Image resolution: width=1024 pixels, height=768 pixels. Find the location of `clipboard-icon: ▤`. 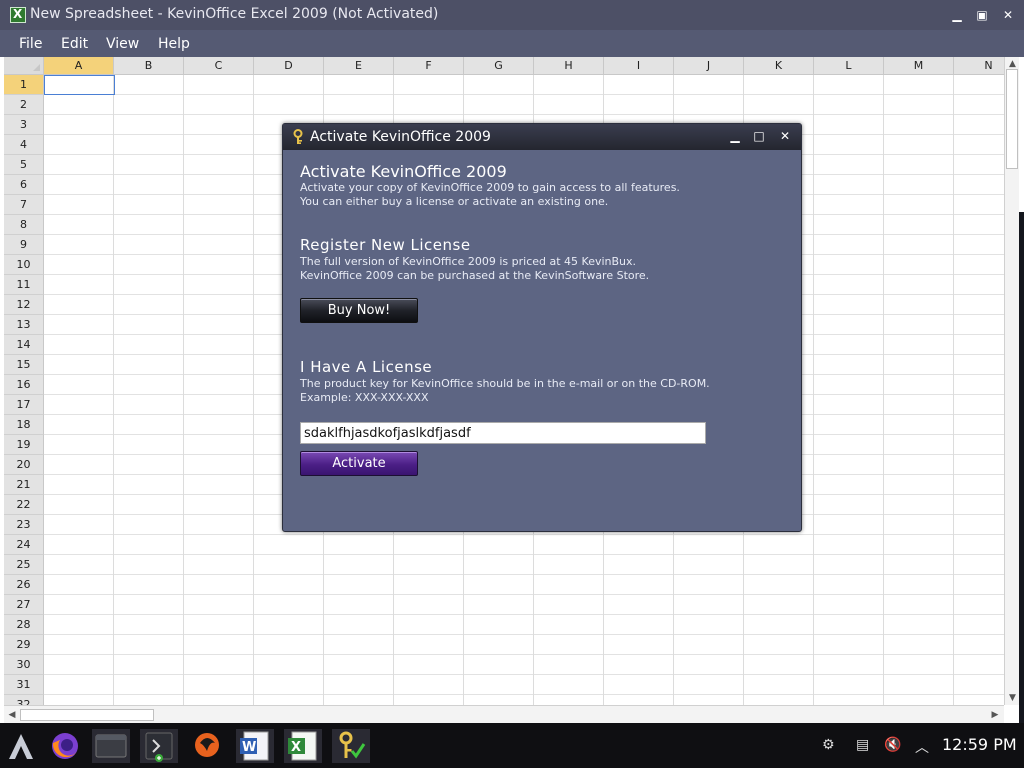

clipboard-icon: ▤ is located at coordinates (862, 745).